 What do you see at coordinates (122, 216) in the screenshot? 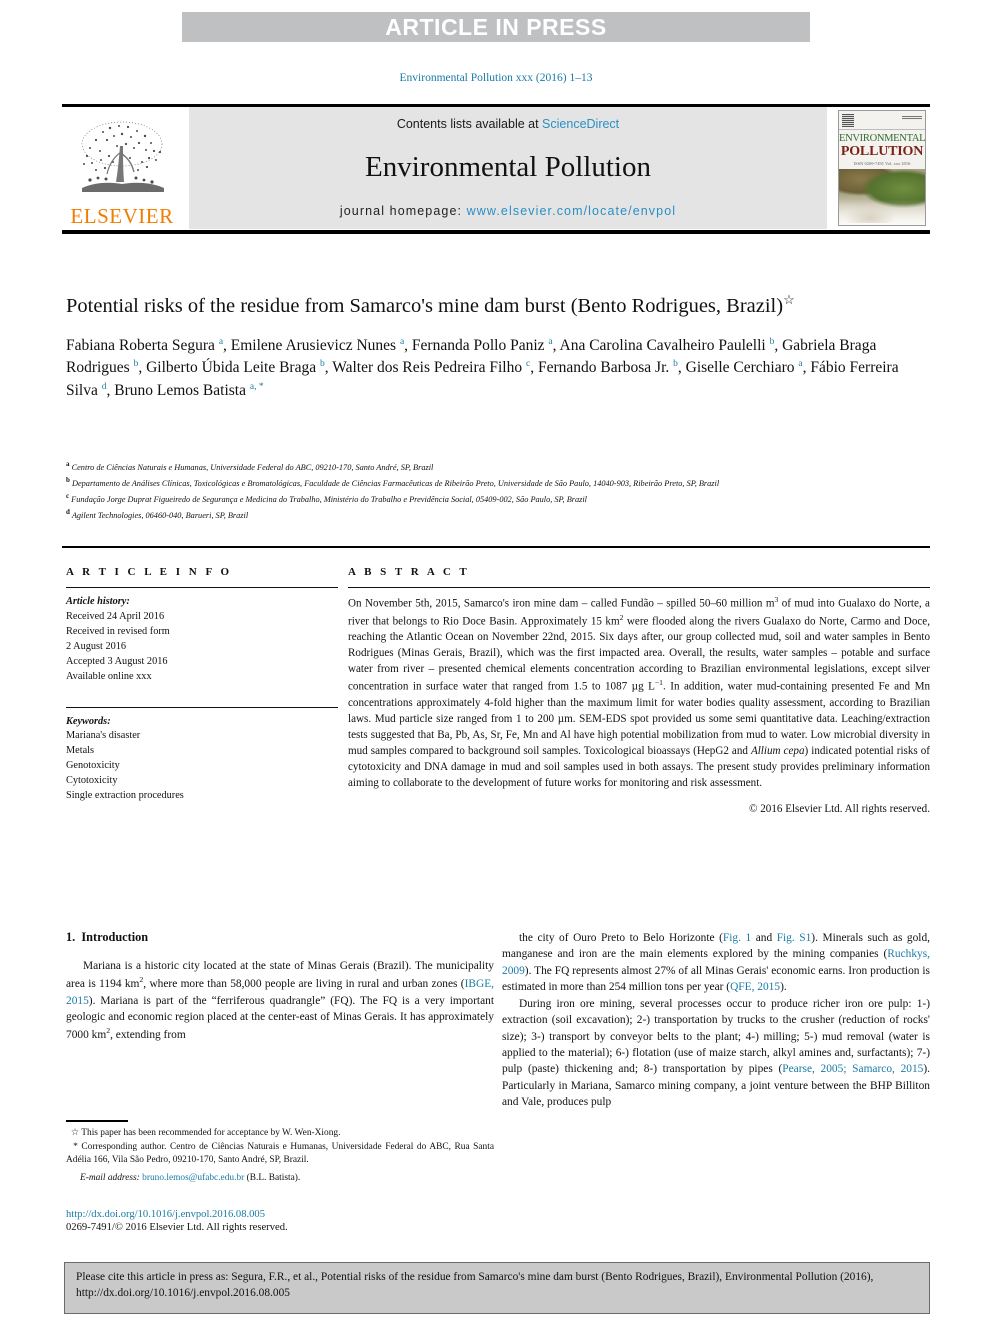
I see `elsevier-wordmark: ELSEVIER` at bounding box center [122, 216].